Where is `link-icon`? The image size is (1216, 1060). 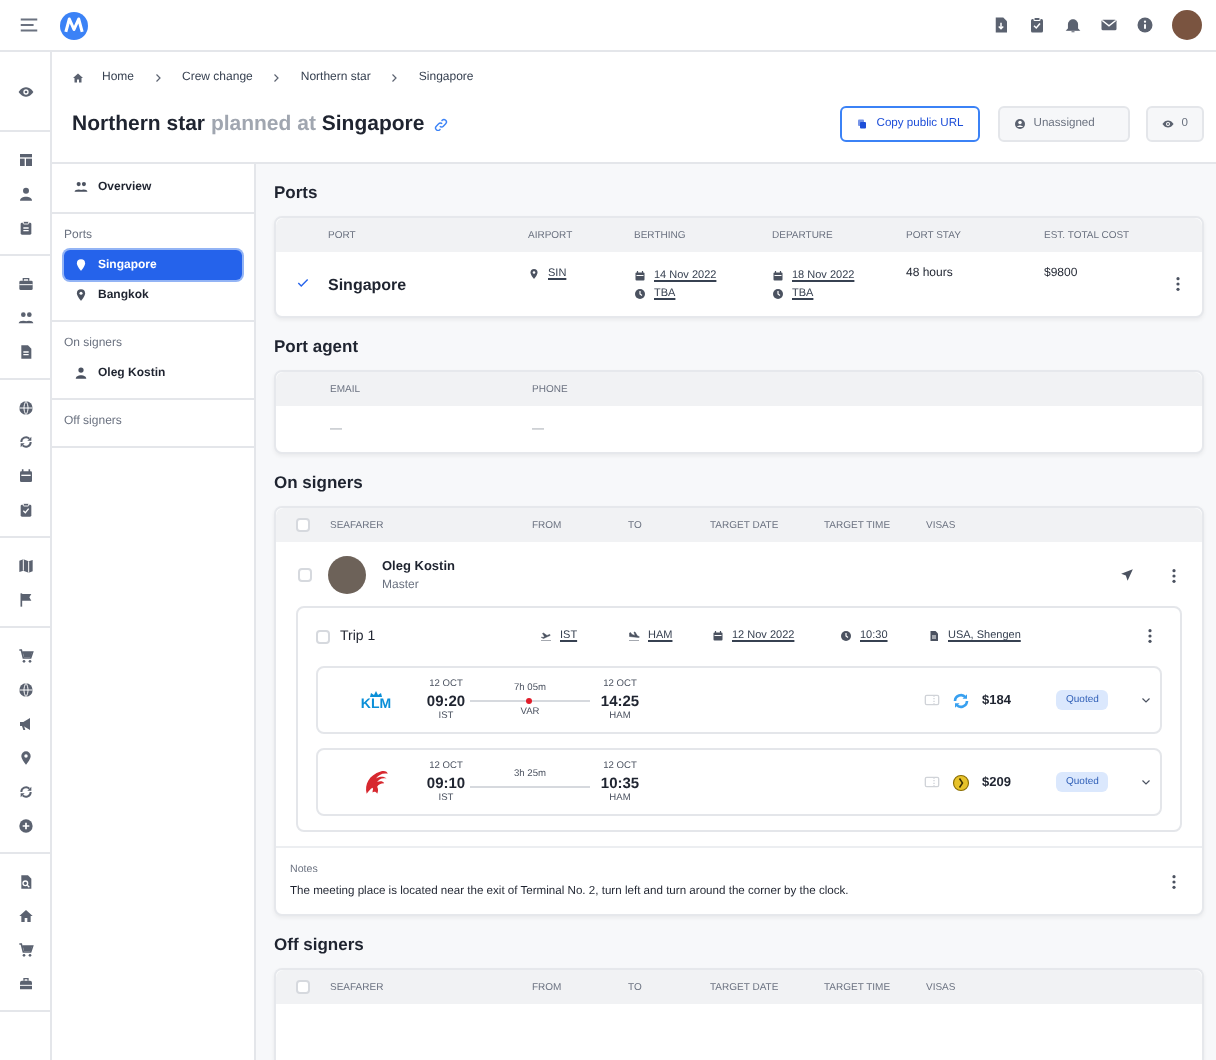 link-icon is located at coordinates (441, 124).